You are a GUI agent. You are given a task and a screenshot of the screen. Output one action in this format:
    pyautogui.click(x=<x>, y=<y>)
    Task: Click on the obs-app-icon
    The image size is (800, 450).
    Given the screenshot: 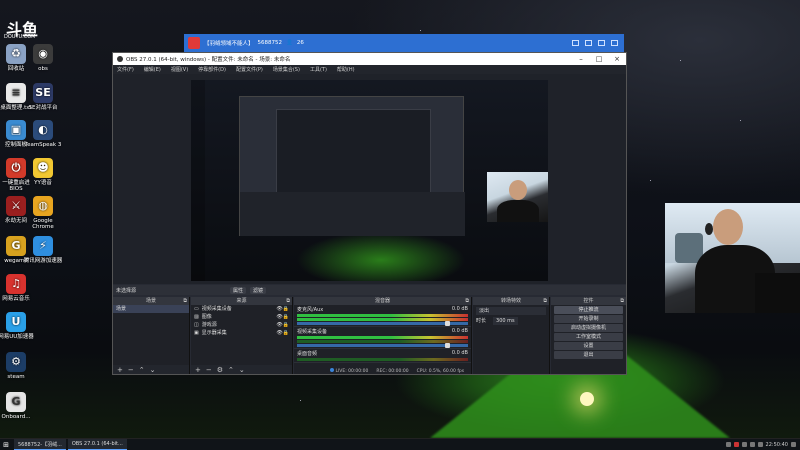 What is the action you would take?
    pyautogui.click(x=120, y=59)
    